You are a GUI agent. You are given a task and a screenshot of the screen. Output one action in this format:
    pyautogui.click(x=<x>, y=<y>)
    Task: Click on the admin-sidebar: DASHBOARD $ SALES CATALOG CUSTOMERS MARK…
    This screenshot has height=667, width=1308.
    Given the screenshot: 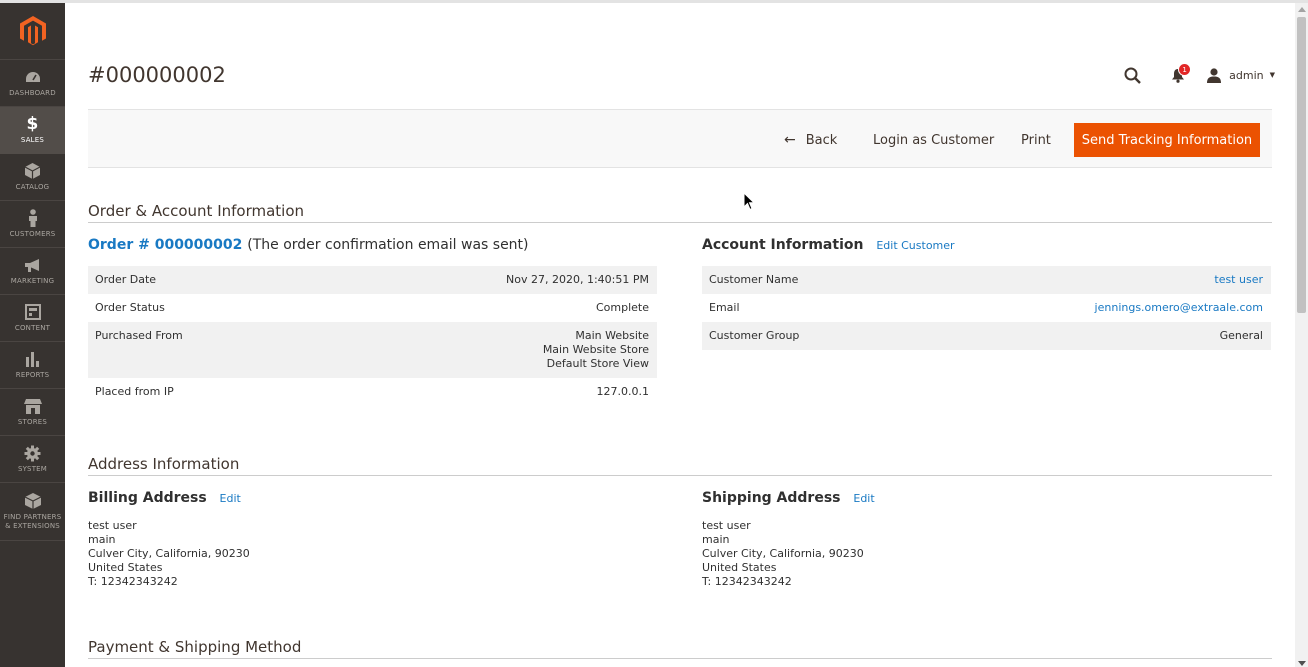 What is the action you would take?
    pyautogui.click(x=32, y=335)
    